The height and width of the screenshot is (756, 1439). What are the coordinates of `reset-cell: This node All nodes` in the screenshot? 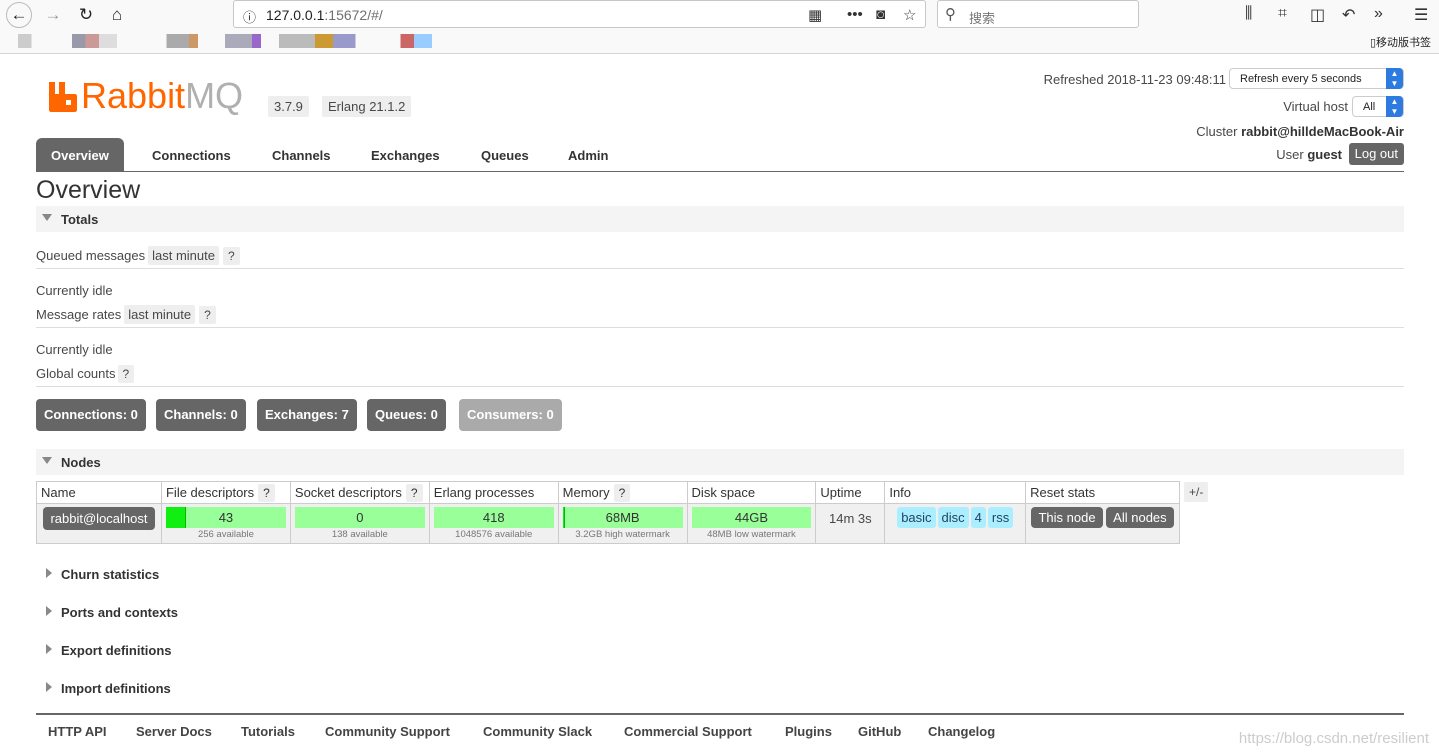 It's located at (1102, 523).